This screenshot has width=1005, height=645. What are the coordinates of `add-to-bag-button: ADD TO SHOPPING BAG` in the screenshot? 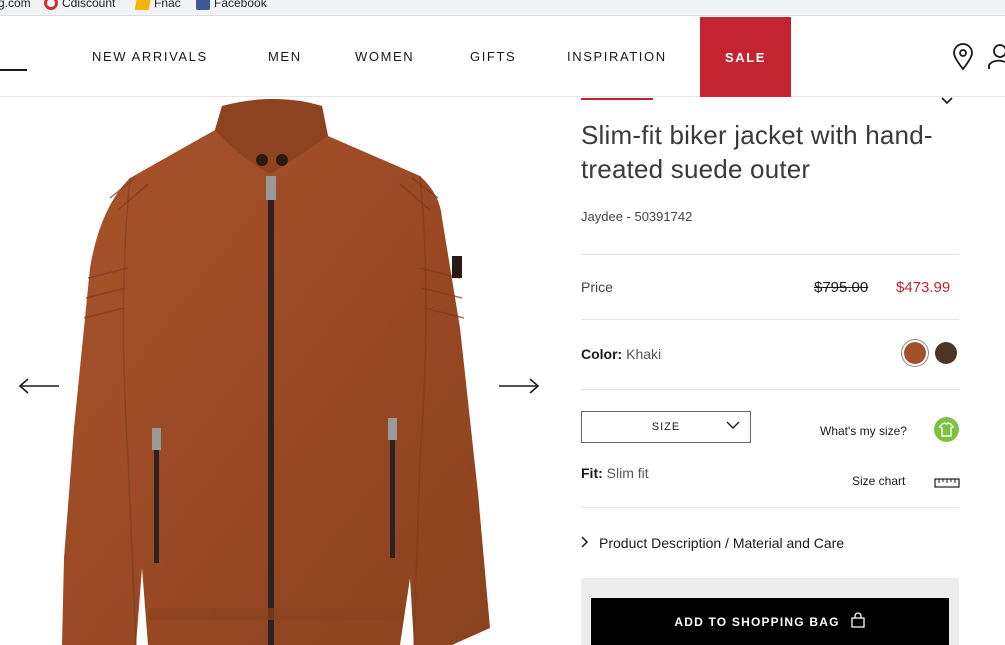 It's located at (770, 621).